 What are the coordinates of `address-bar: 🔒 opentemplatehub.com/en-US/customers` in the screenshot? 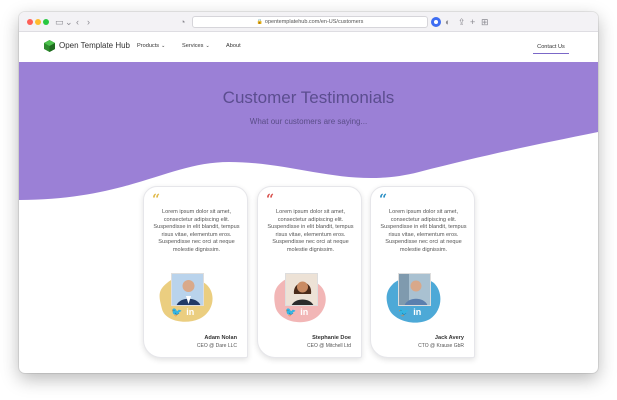 It's located at (310, 22).